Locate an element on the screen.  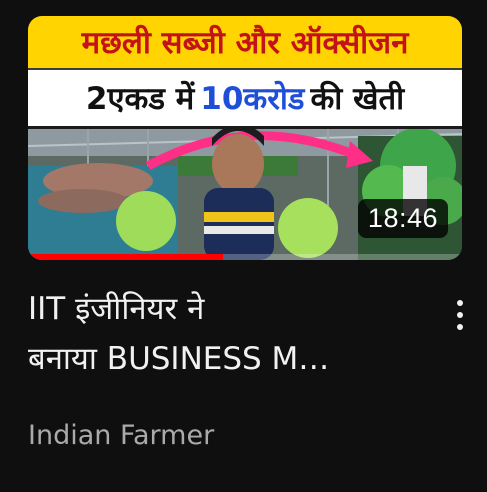
headline-highlight: 10करोड is located at coordinates (252, 99).